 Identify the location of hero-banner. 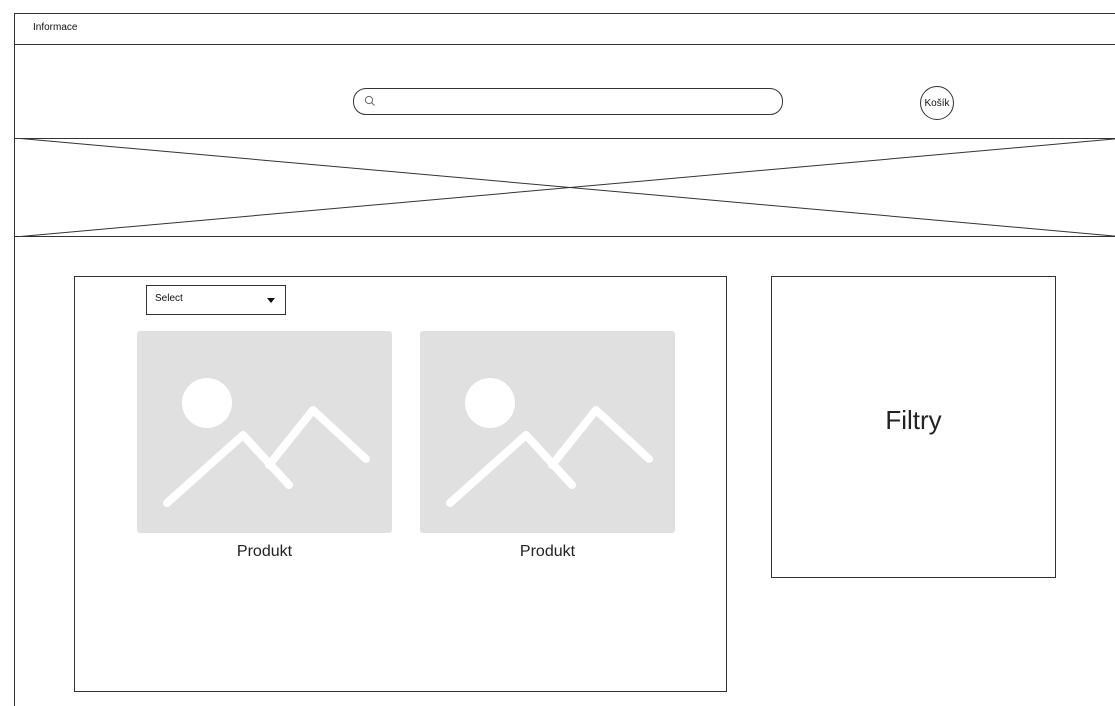
(564, 187).